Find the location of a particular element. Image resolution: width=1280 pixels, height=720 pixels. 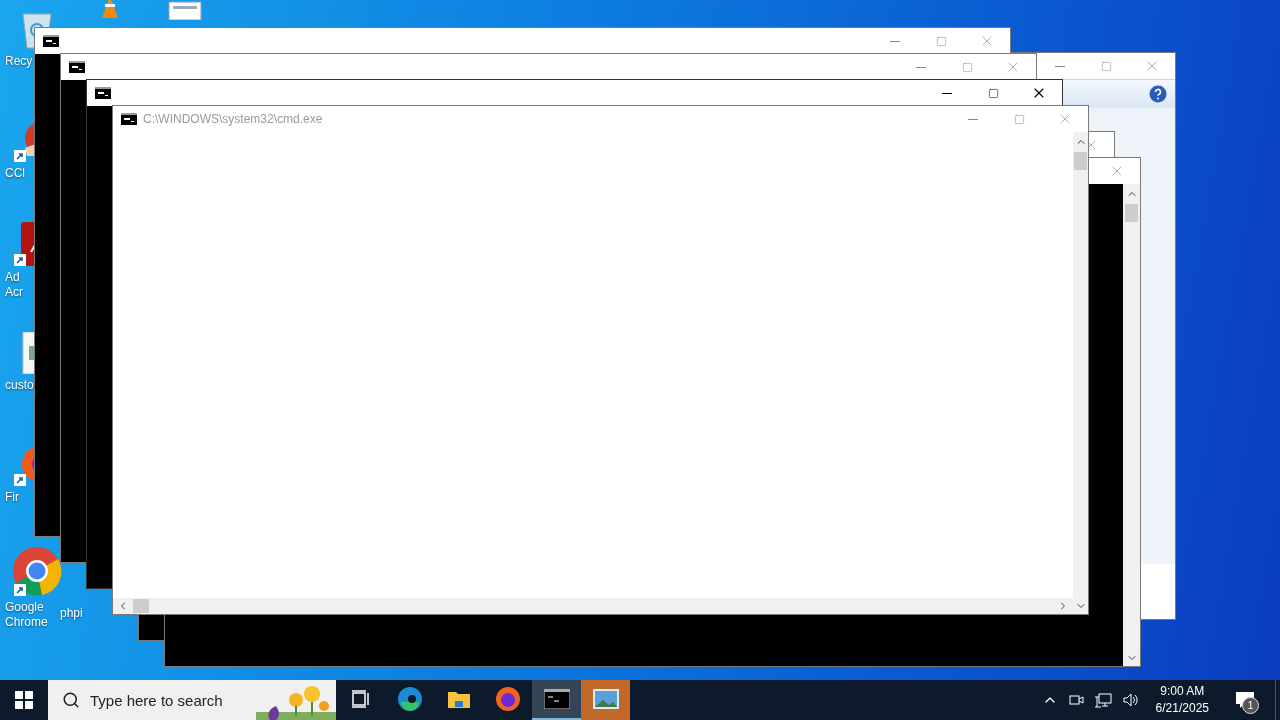

notification-badge: 1 is located at coordinates (1250, 705).